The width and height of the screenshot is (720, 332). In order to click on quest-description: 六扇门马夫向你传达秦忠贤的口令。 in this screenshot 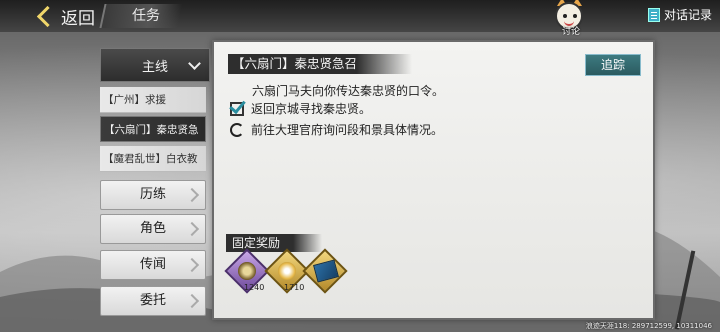, I will do `click(348, 91)`.